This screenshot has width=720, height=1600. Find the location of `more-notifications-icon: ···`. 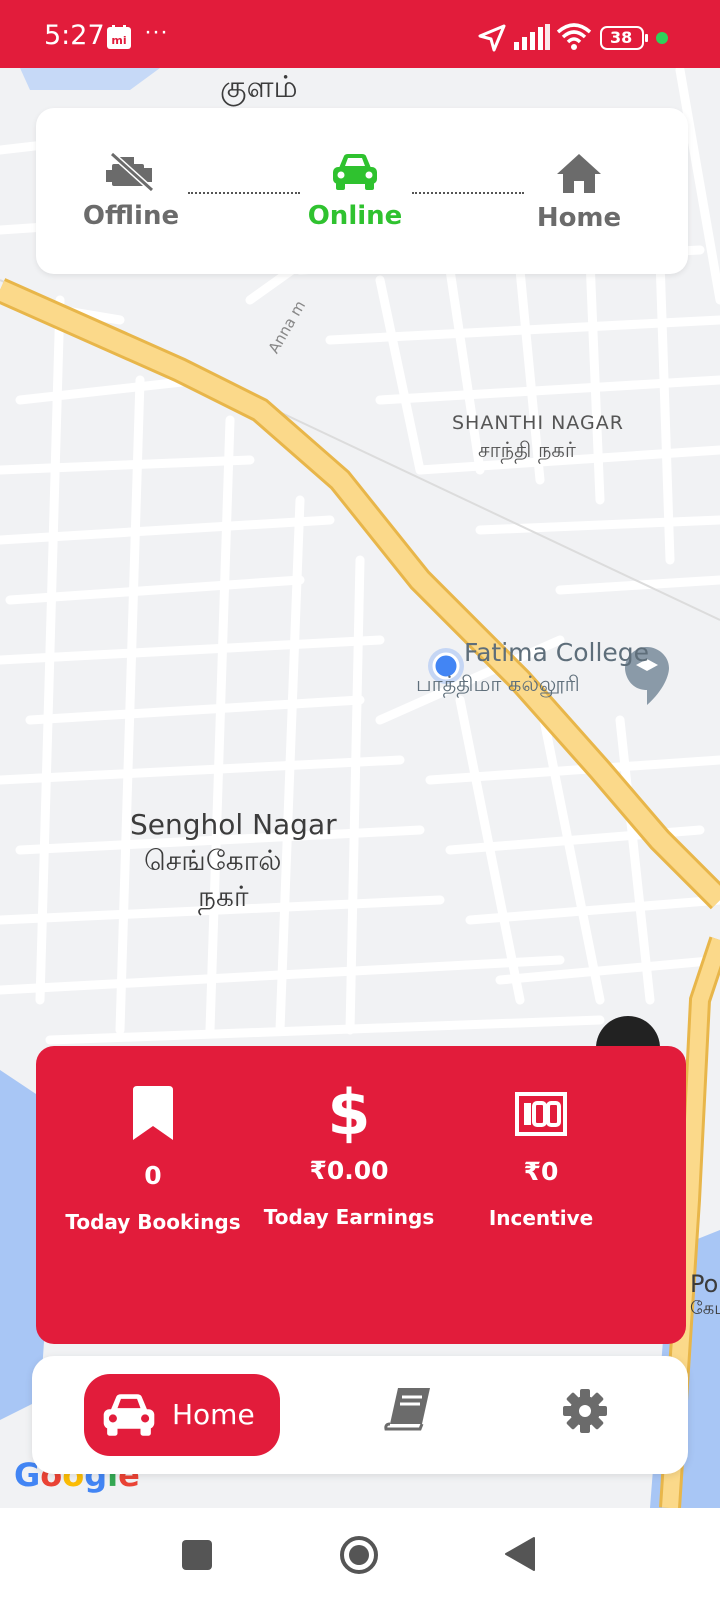

more-notifications-icon: ··· is located at coordinates (156, 31).